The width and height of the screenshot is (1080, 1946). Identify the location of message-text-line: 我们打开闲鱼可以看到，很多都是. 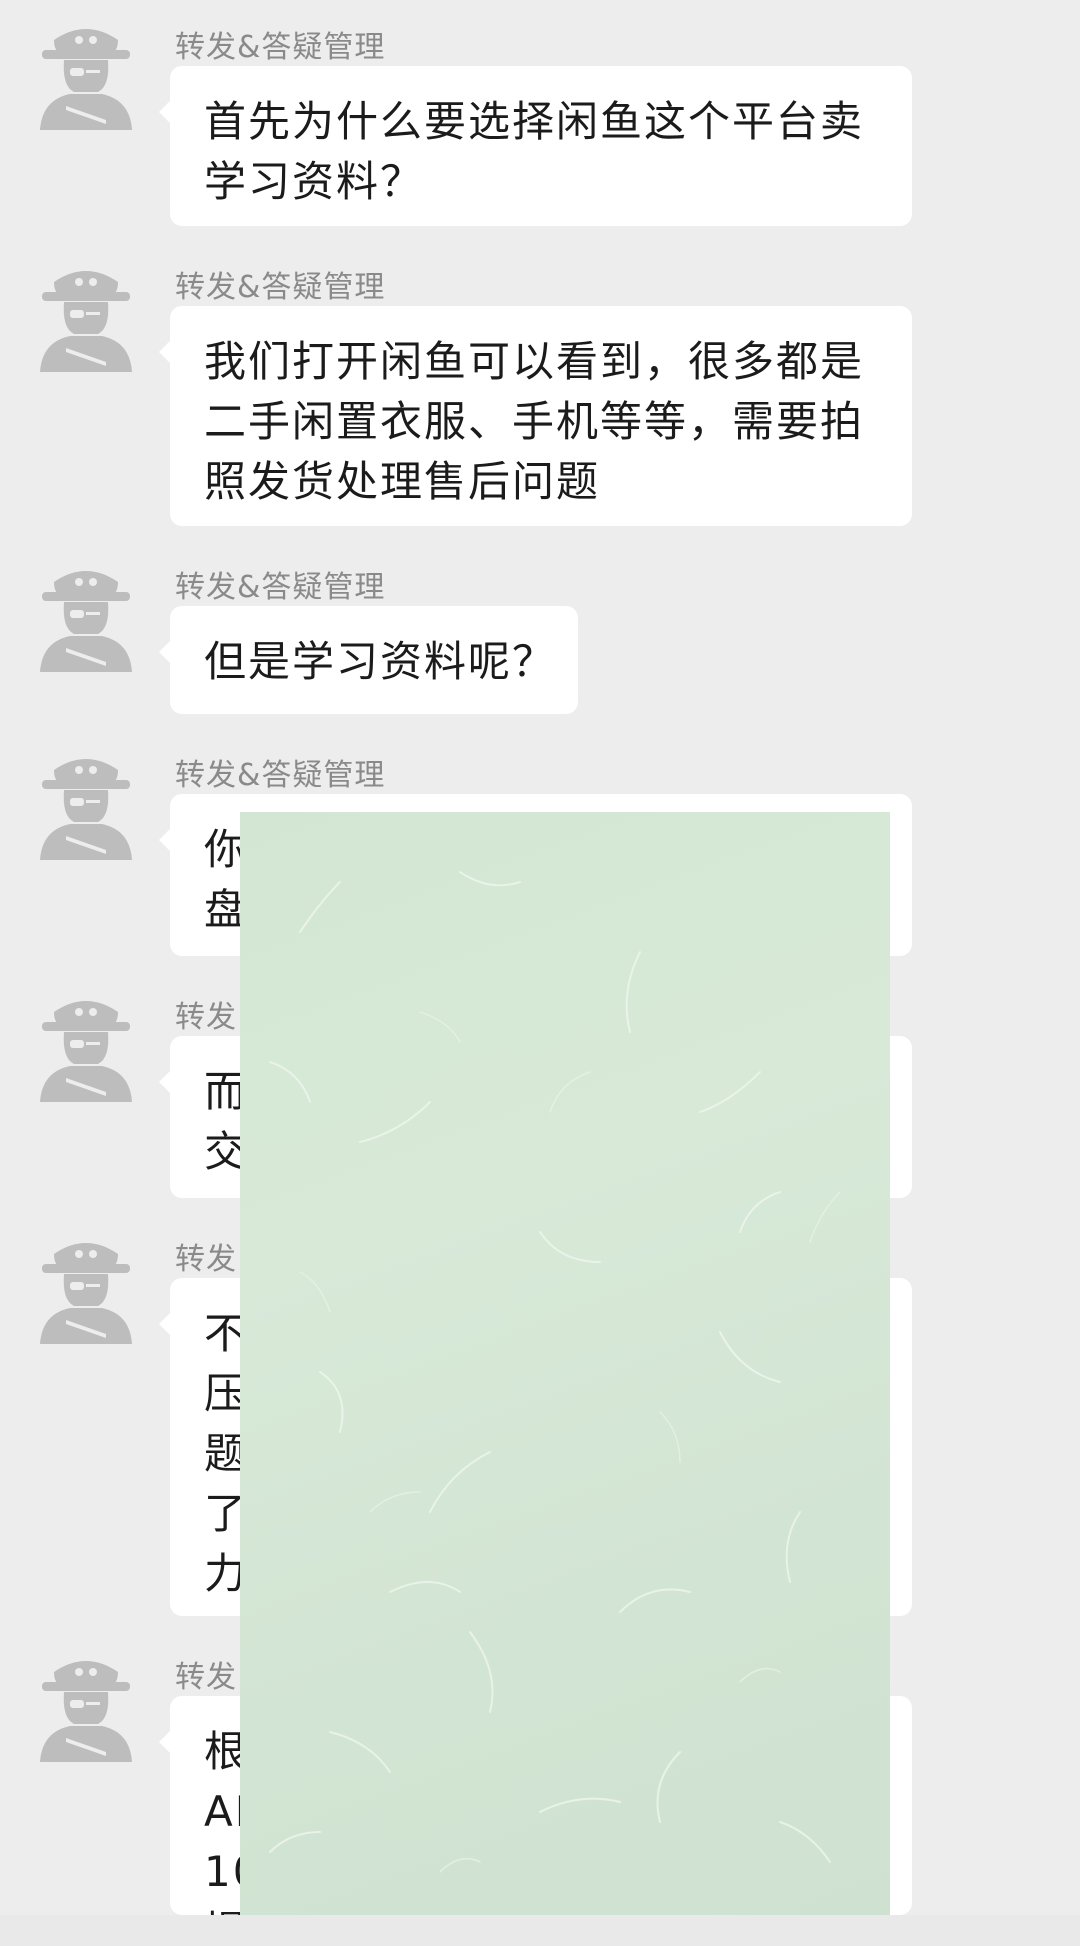
(534, 361).